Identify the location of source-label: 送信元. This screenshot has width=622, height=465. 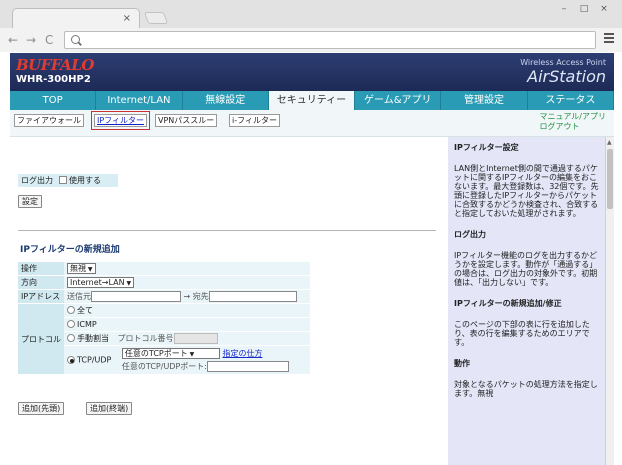
(79, 296).